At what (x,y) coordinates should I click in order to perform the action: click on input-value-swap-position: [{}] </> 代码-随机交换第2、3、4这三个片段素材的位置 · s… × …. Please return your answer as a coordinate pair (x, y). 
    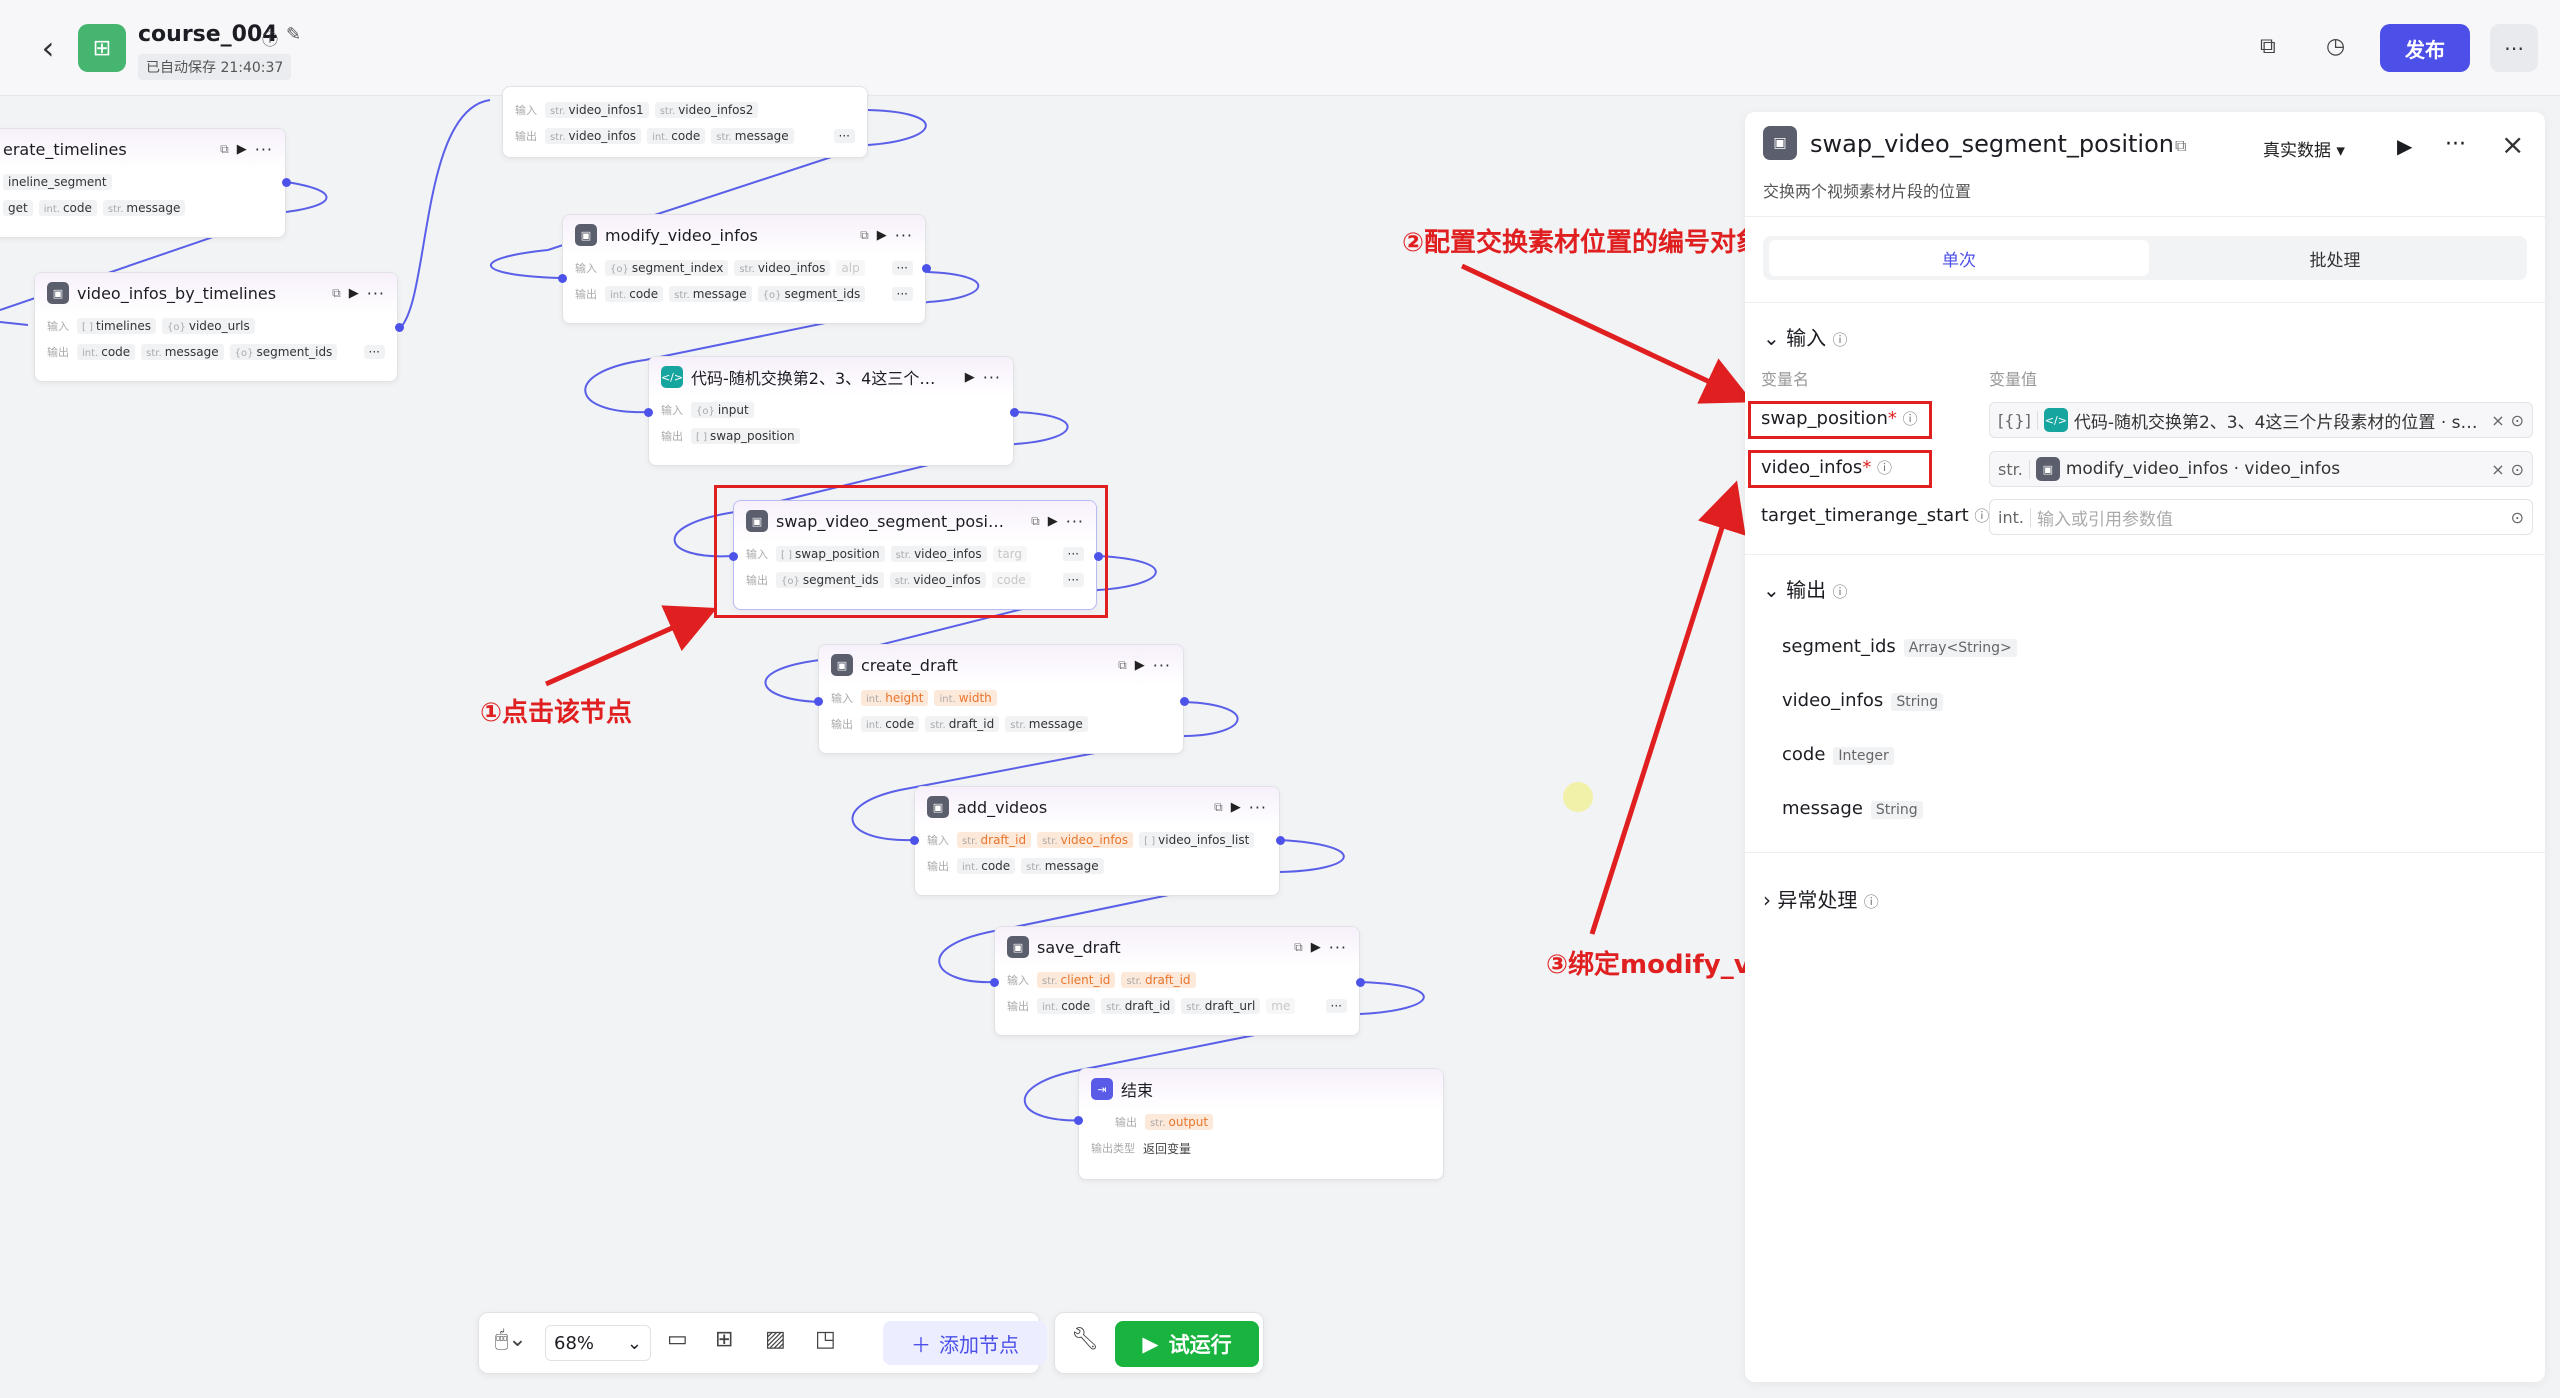
    Looking at the image, I should click on (2261, 420).